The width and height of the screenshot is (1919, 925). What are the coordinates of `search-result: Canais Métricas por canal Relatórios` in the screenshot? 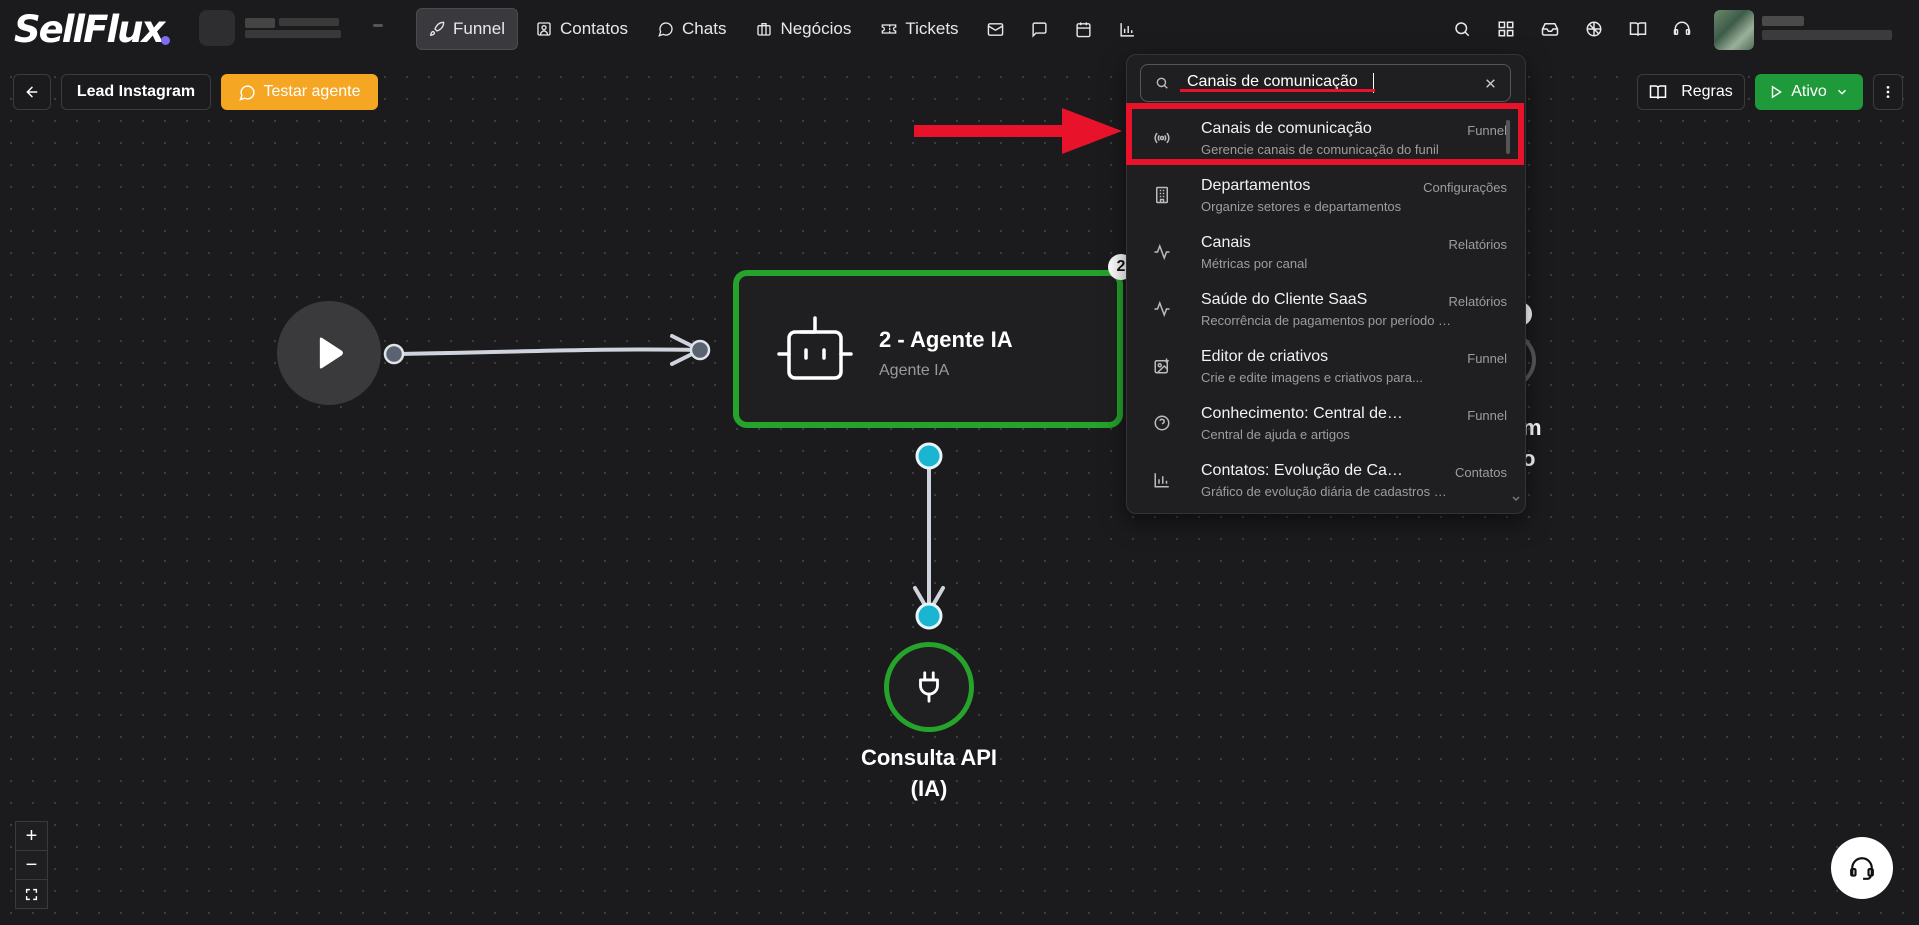 It's located at (1320, 253).